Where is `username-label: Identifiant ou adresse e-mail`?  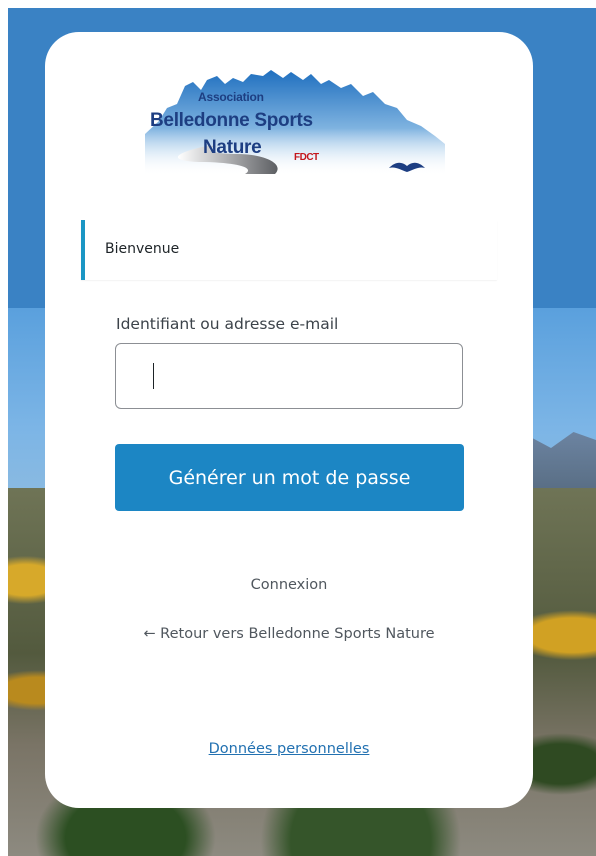 username-label: Identifiant ou adresse e-mail is located at coordinates (227, 324).